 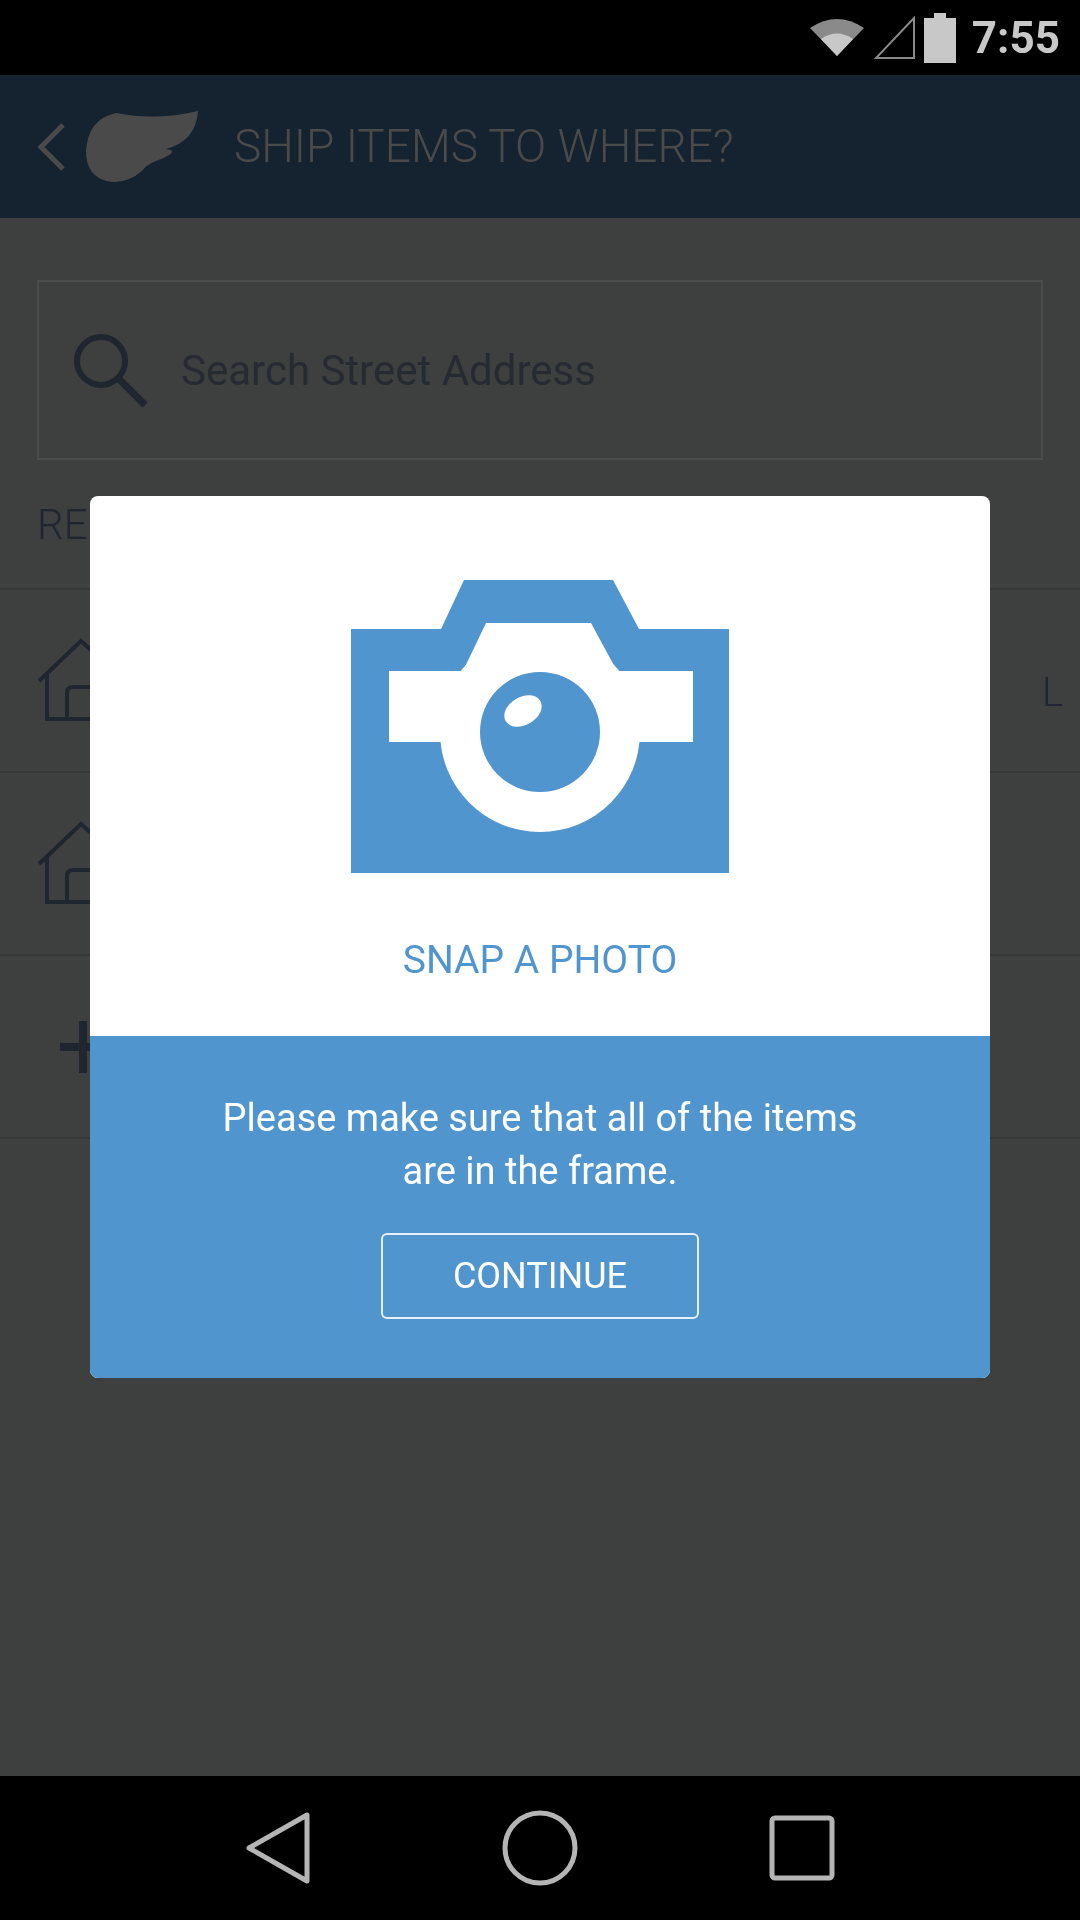 I want to click on dialog-message: Please make sure that all of the items are in the frame., so click(x=540, y=1145).